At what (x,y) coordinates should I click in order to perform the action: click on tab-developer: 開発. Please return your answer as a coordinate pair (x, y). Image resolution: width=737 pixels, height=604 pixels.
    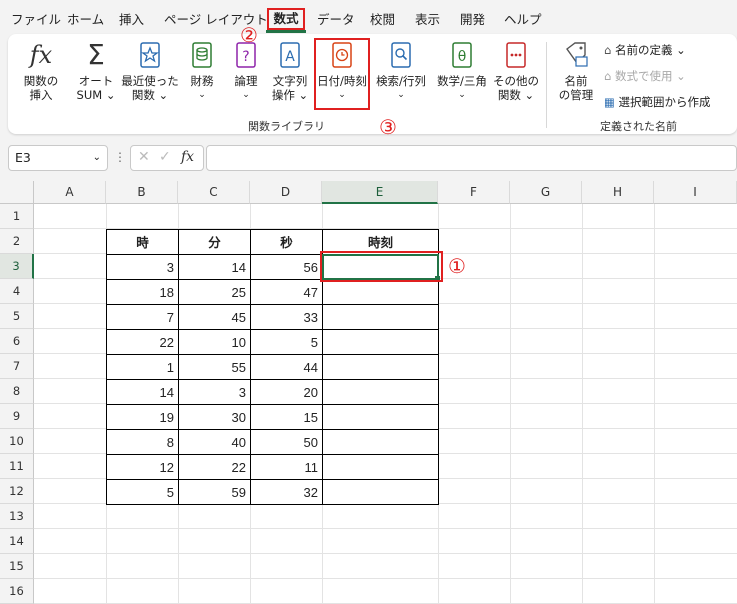
    Looking at the image, I should click on (472, 20).